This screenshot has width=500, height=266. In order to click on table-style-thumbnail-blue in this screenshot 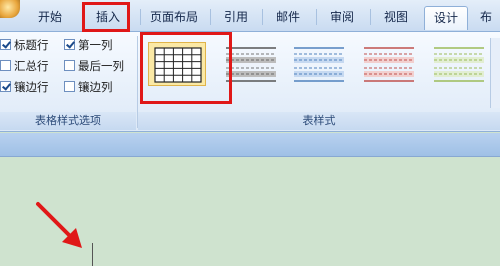, I will do `click(319, 64)`.